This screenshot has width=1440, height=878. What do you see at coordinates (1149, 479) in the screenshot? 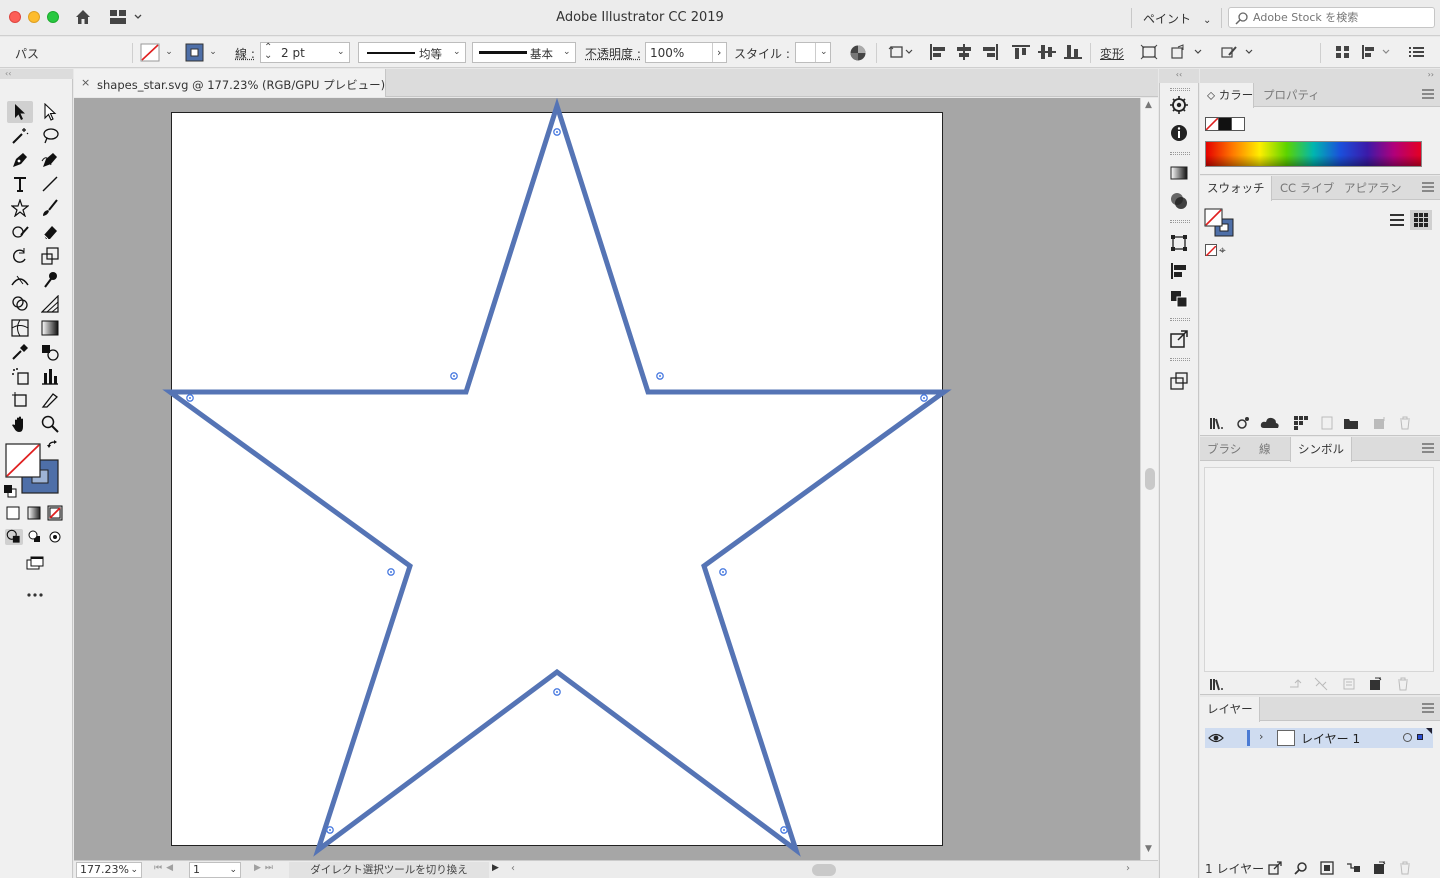
I see `vertical-scrollbar: ▲ ▼` at bounding box center [1149, 479].